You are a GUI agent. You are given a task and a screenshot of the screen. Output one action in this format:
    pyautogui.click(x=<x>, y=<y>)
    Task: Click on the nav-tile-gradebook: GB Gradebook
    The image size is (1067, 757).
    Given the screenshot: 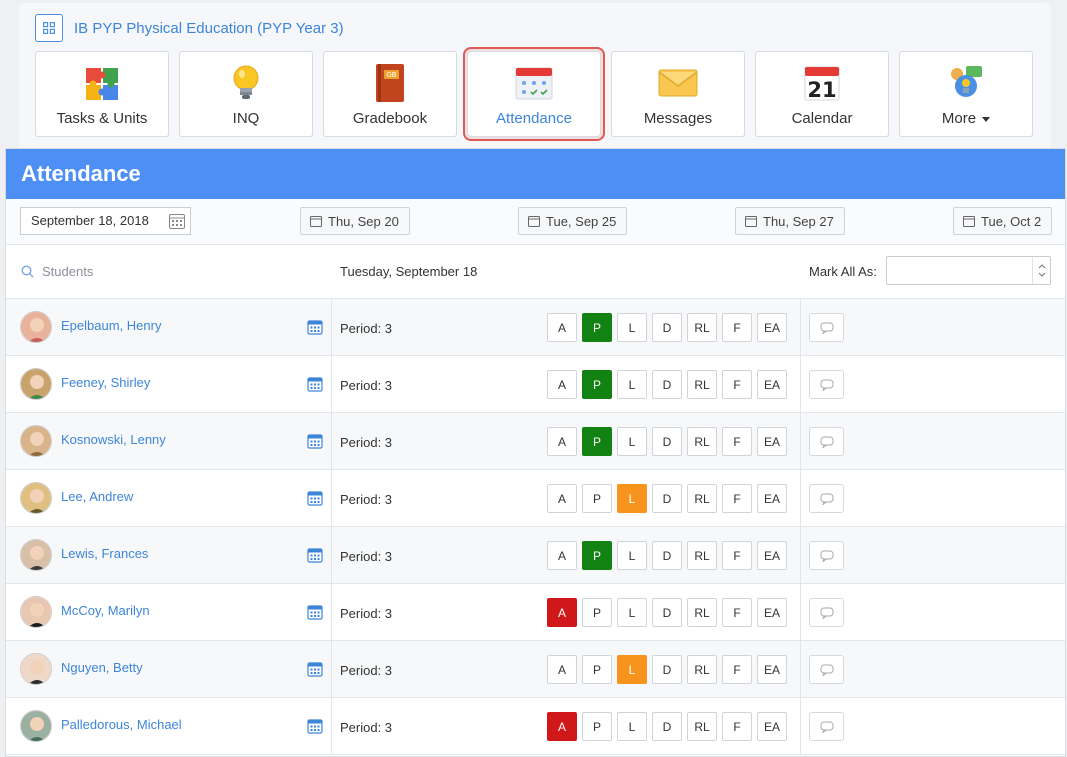 What is the action you would take?
    pyautogui.click(x=390, y=94)
    